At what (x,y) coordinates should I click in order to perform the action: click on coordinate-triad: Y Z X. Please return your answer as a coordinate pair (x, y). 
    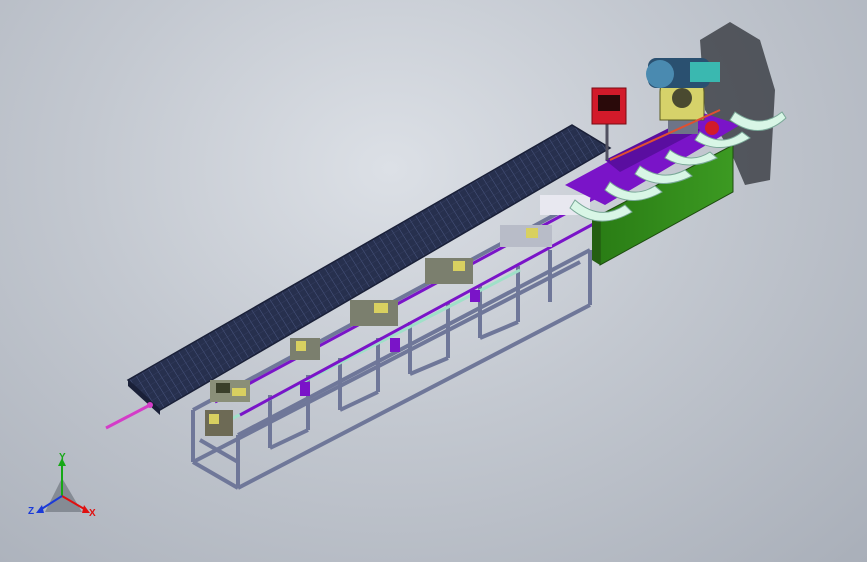
    Looking at the image, I should click on (62, 485).